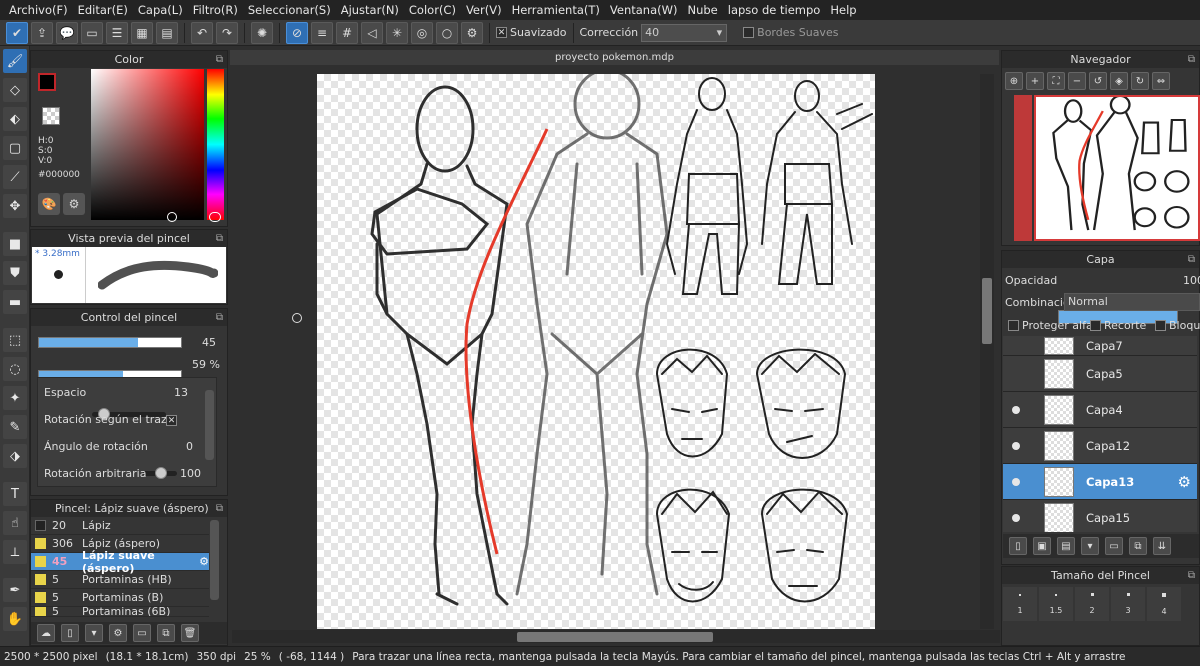  Describe the element at coordinates (1162, 546) in the screenshot. I see `merge-down-icon: ⇊` at that location.